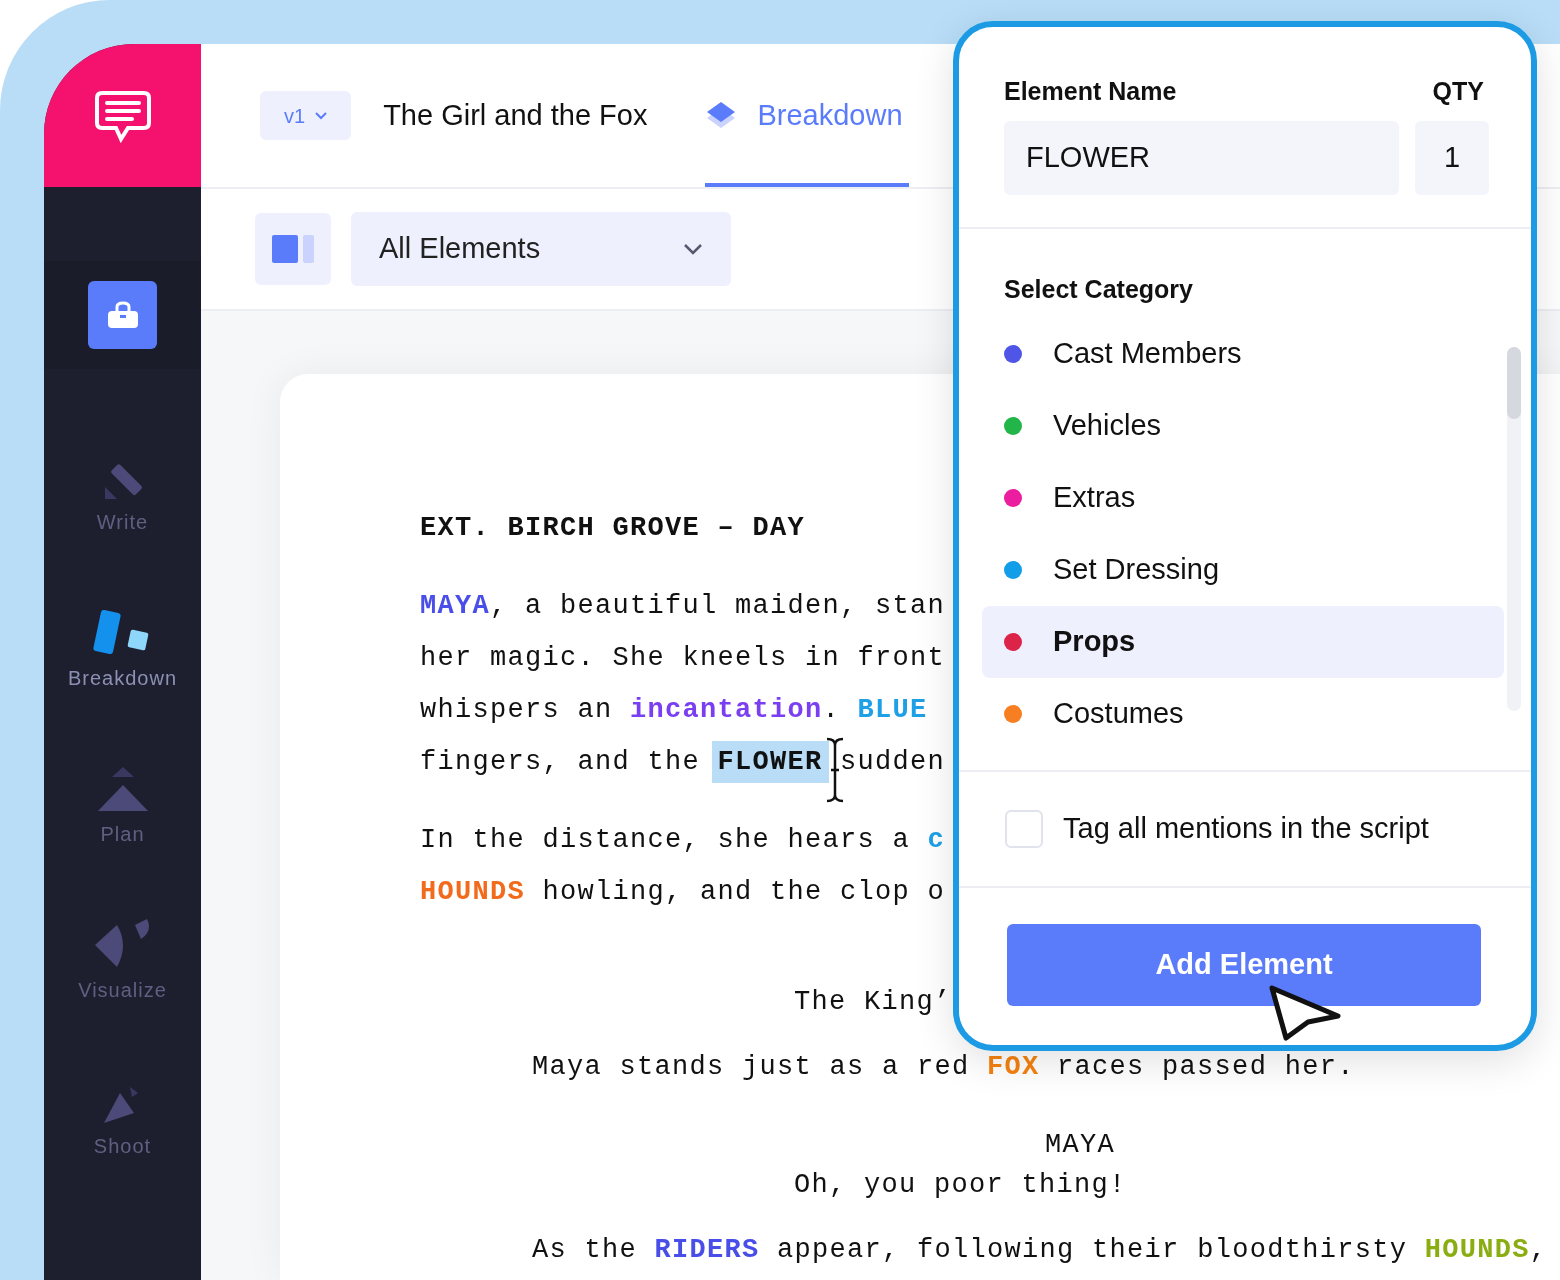 Image resolution: width=1560 pixels, height=1280 pixels. Describe the element at coordinates (1243, 714) in the screenshot. I see `category-item: Costumes` at that location.